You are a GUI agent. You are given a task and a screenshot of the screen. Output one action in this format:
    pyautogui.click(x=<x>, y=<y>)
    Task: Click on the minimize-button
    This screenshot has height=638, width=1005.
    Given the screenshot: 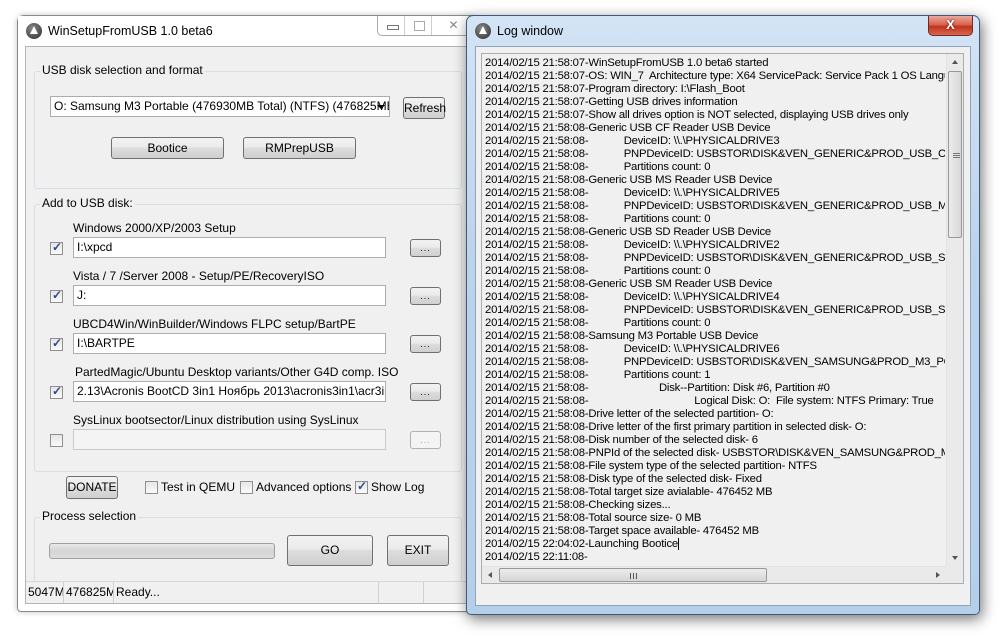 What is the action you would take?
    pyautogui.click(x=391, y=25)
    